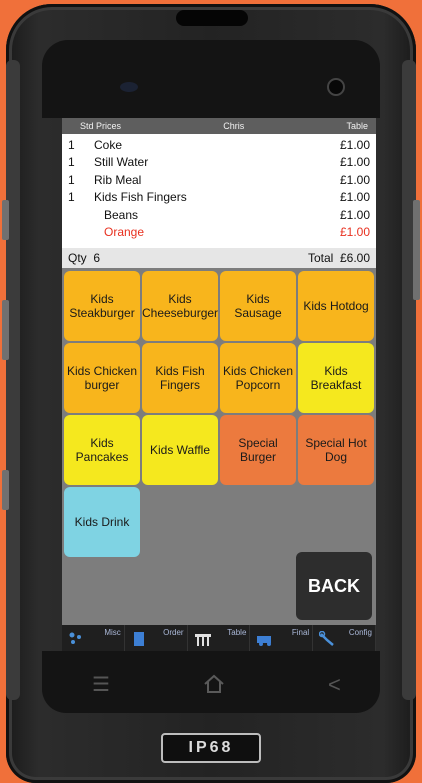 The width and height of the screenshot is (422, 783). What do you see at coordinates (138, 639) in the screenshot?
I see `order-icon` at bounding box center [138, 639].